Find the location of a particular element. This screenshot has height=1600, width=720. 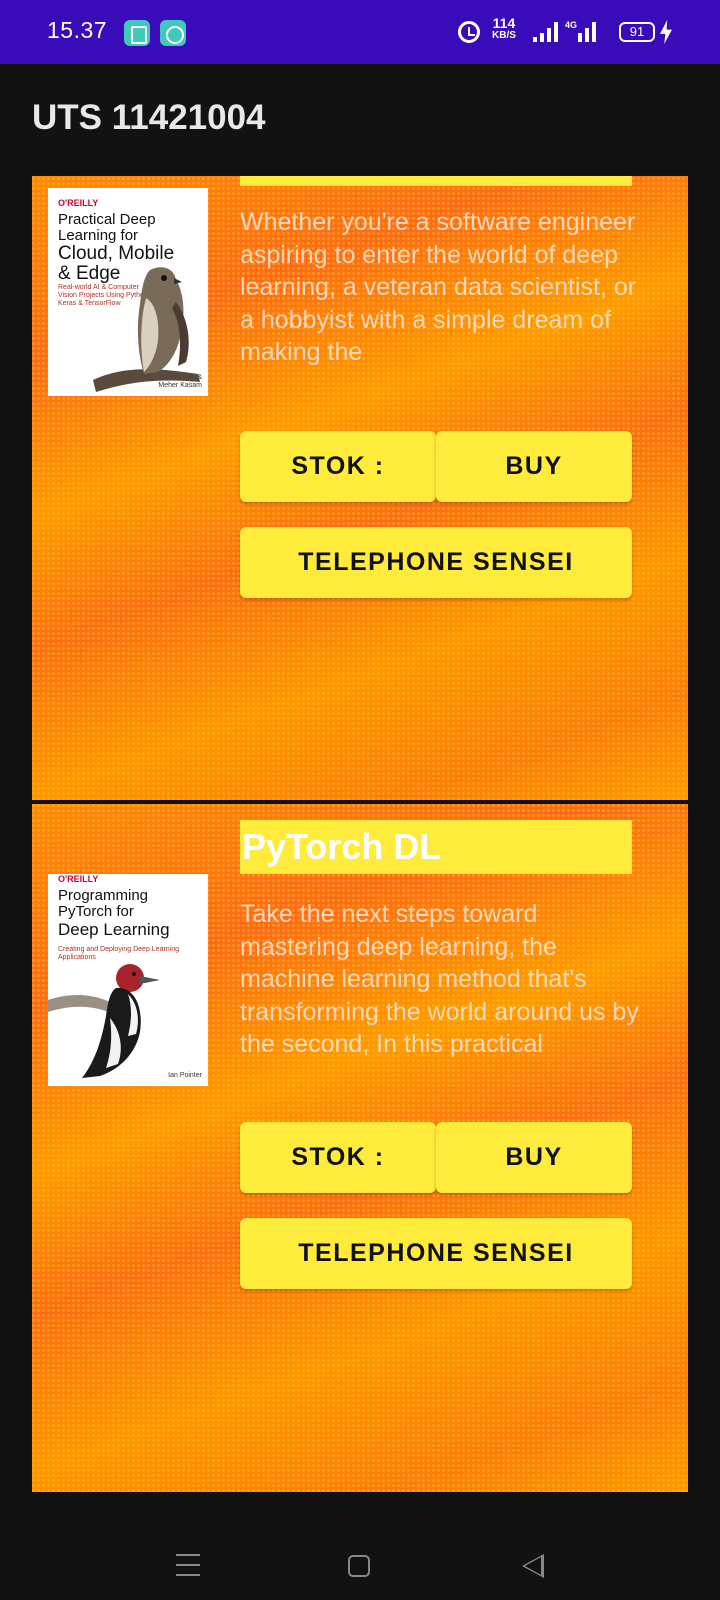

status-time: 15.37 is located at coordinates (77, 30).